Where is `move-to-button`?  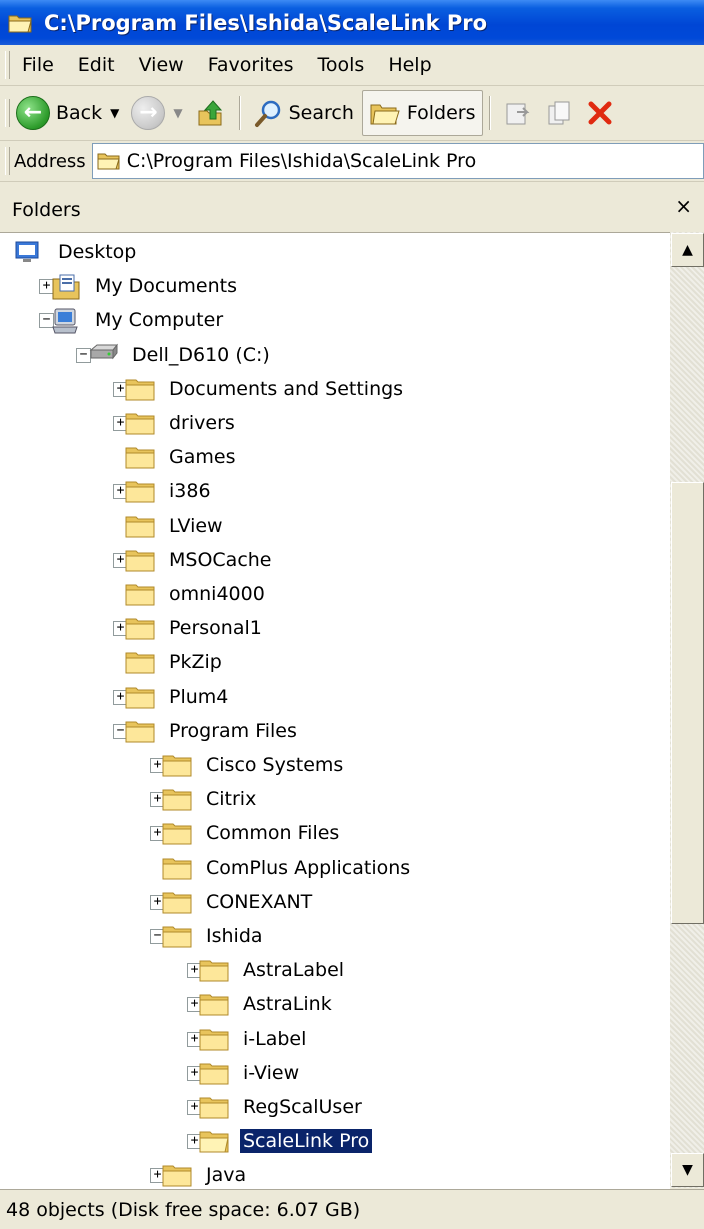 move-to-button is located at coordinates (518, 113).